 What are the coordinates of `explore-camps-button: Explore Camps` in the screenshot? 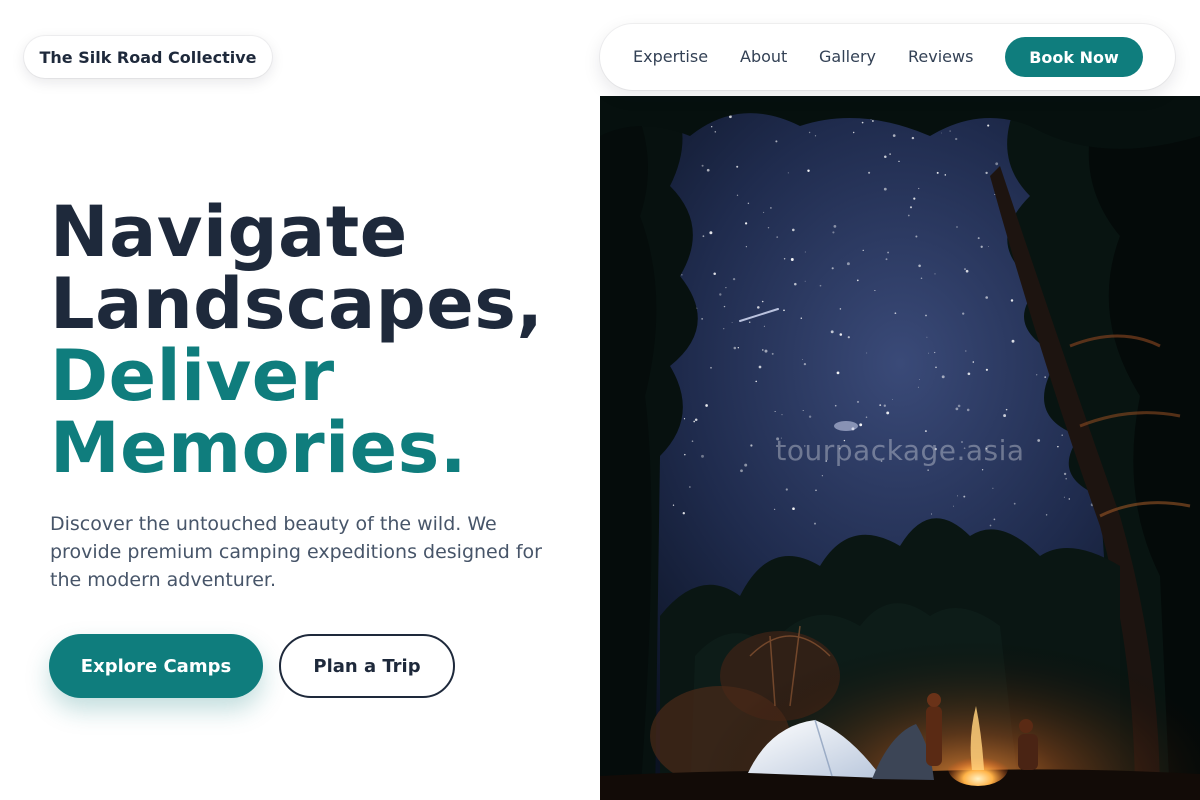 It's located at (156, 666).